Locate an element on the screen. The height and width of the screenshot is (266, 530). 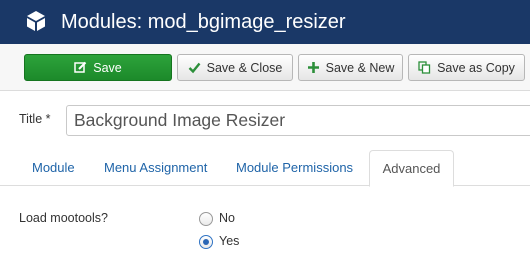
check-icon is located at coordinates (194, 68).